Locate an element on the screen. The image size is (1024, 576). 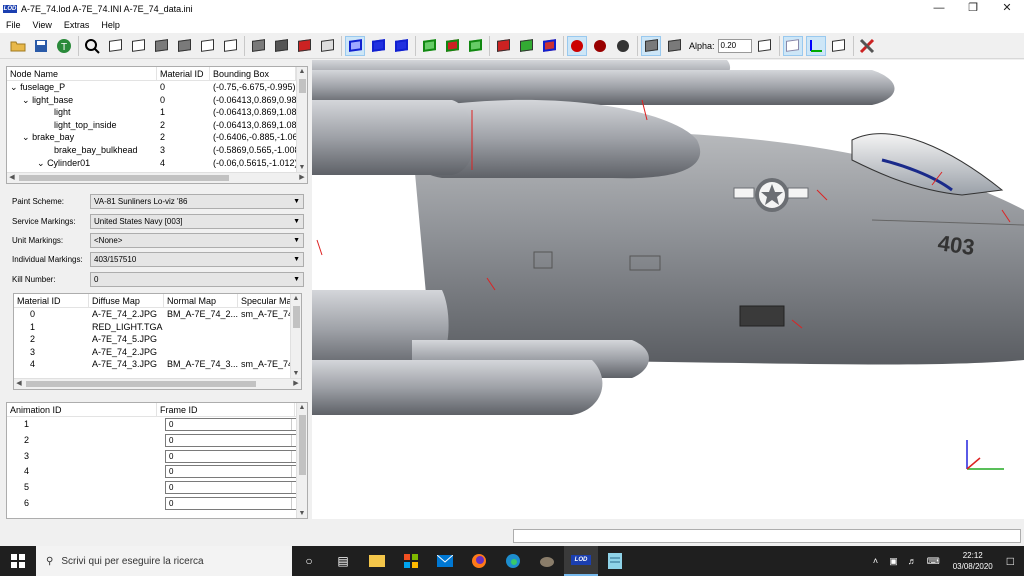
tree-horizontal-scrollbar: ◀ ▶ is located at coordinates (157, 177).